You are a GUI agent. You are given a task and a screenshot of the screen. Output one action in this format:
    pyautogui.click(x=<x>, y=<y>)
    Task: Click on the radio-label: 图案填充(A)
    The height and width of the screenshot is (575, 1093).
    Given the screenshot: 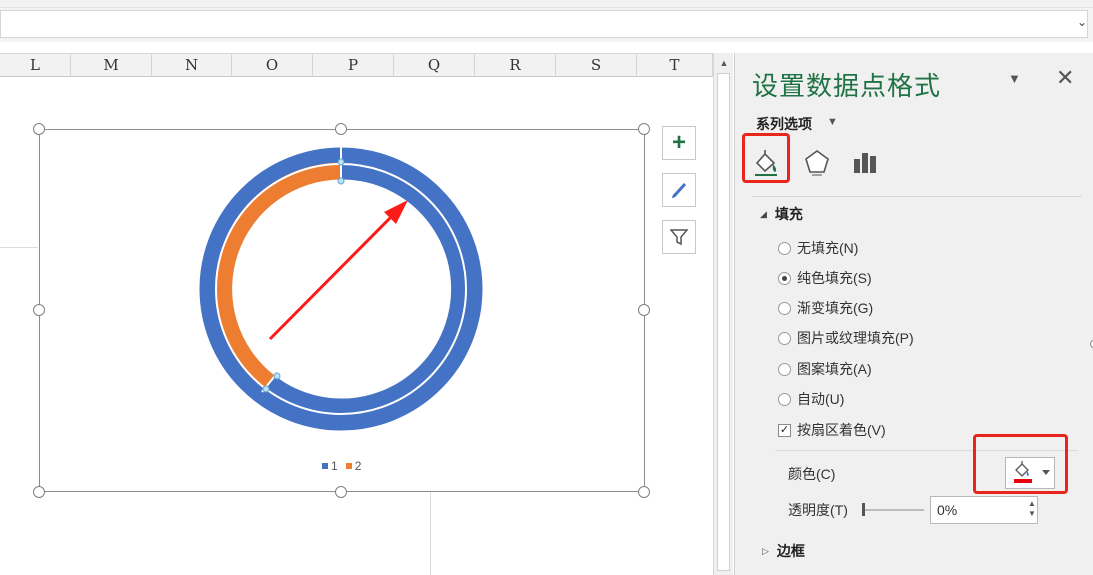 What is the action you would take?
    pyautogui.click(x=834, y=369)
    